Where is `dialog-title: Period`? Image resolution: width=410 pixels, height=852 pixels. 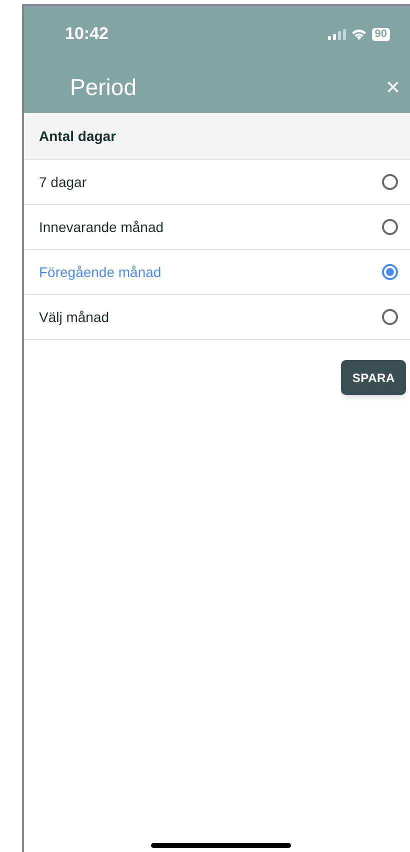
dialog-title: Period is located at coordinates (103, 87).